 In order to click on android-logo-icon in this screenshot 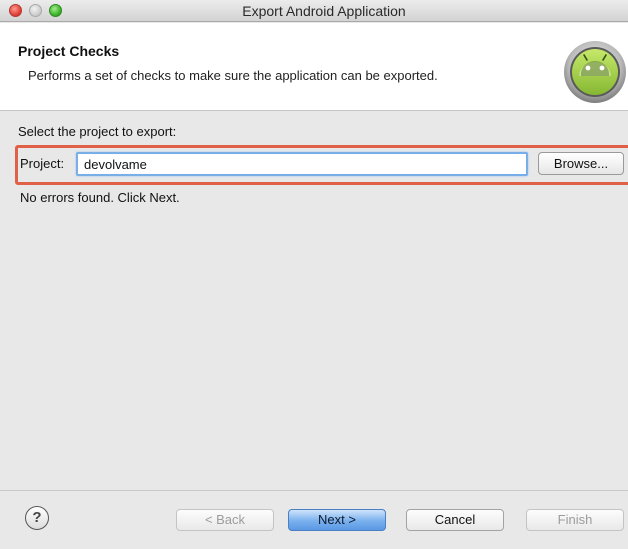, I will do `click(595, 72)`.